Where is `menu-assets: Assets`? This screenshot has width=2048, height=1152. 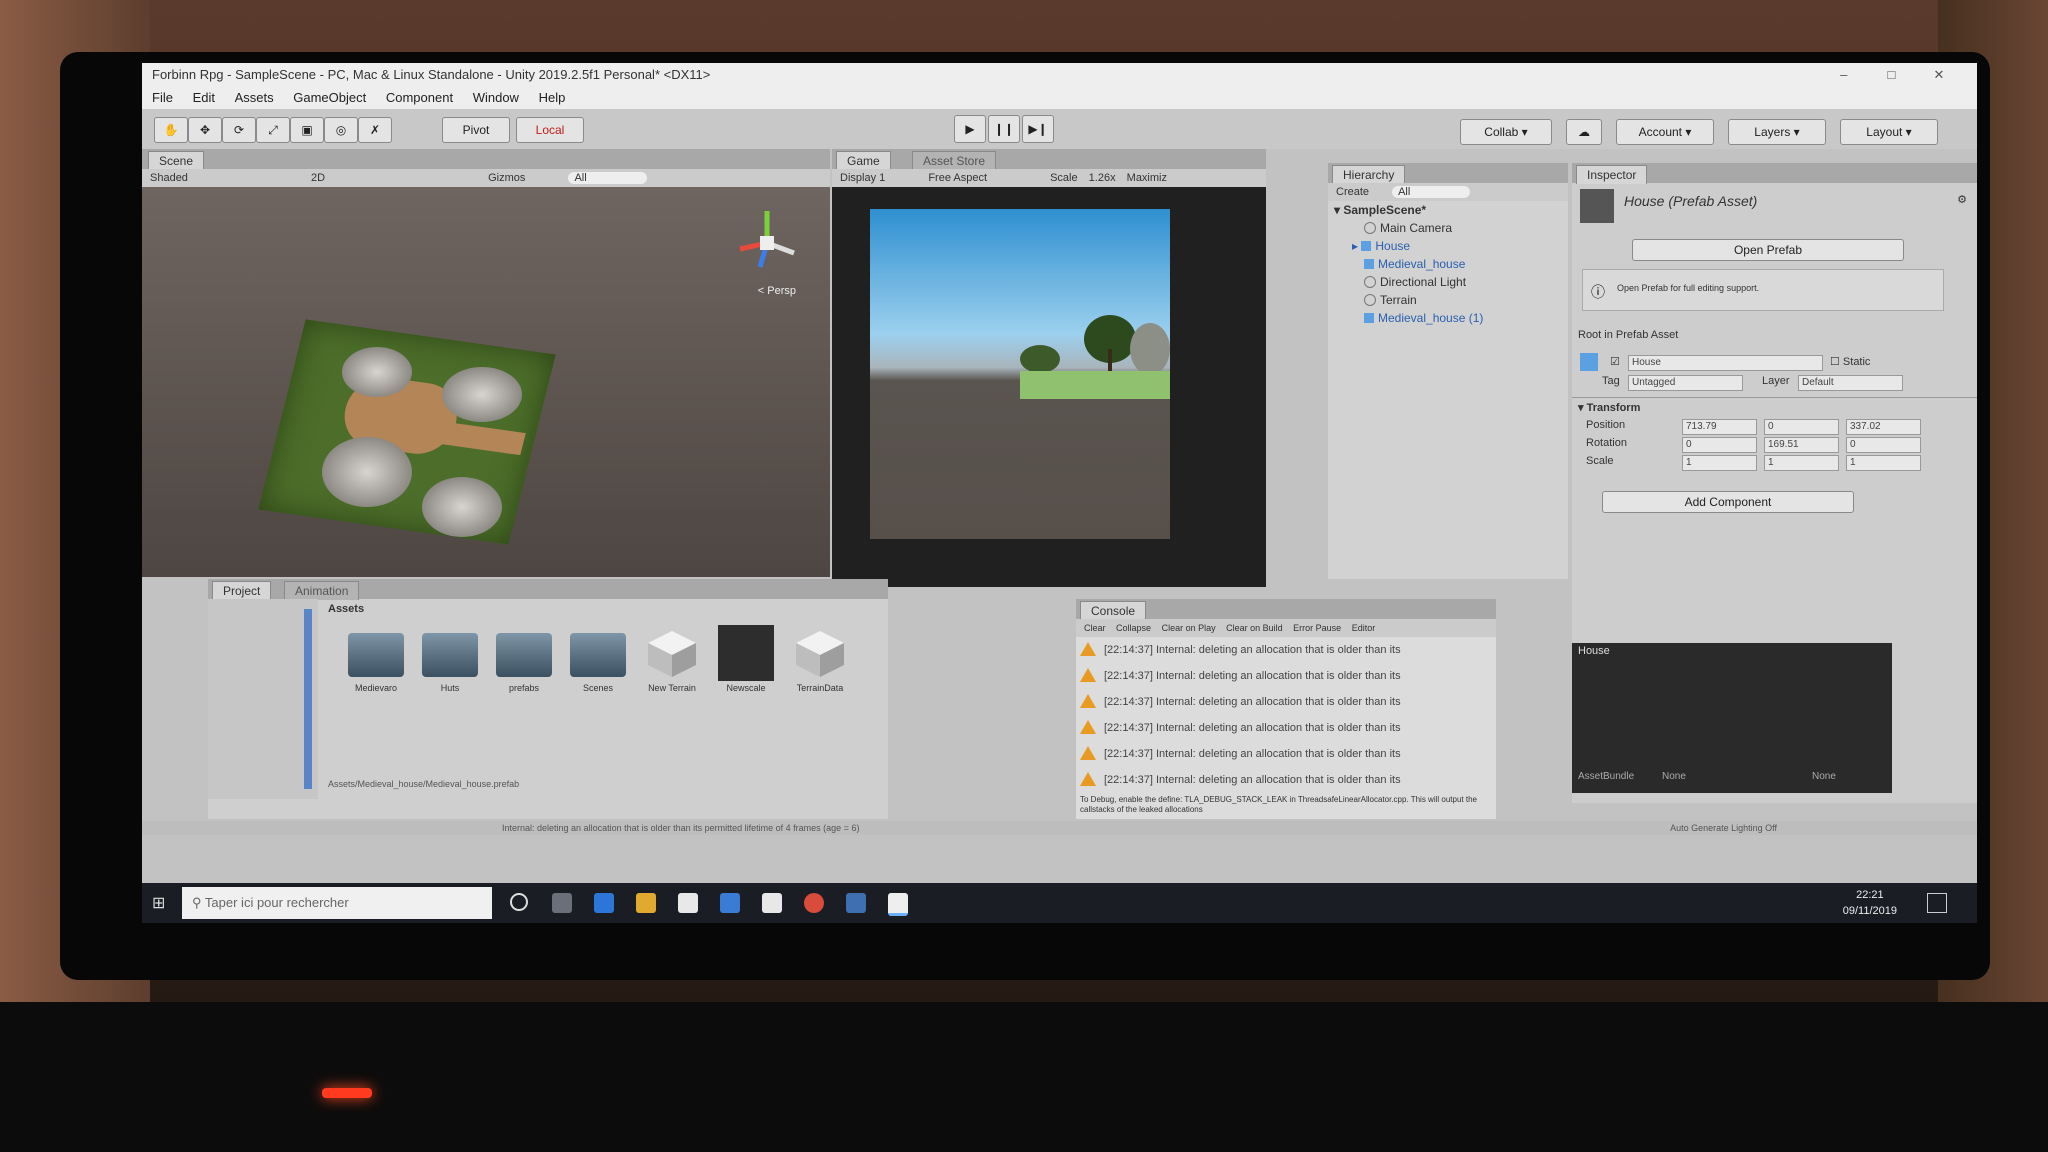 menu-assets: Assets is located at coordinates (254, 97).